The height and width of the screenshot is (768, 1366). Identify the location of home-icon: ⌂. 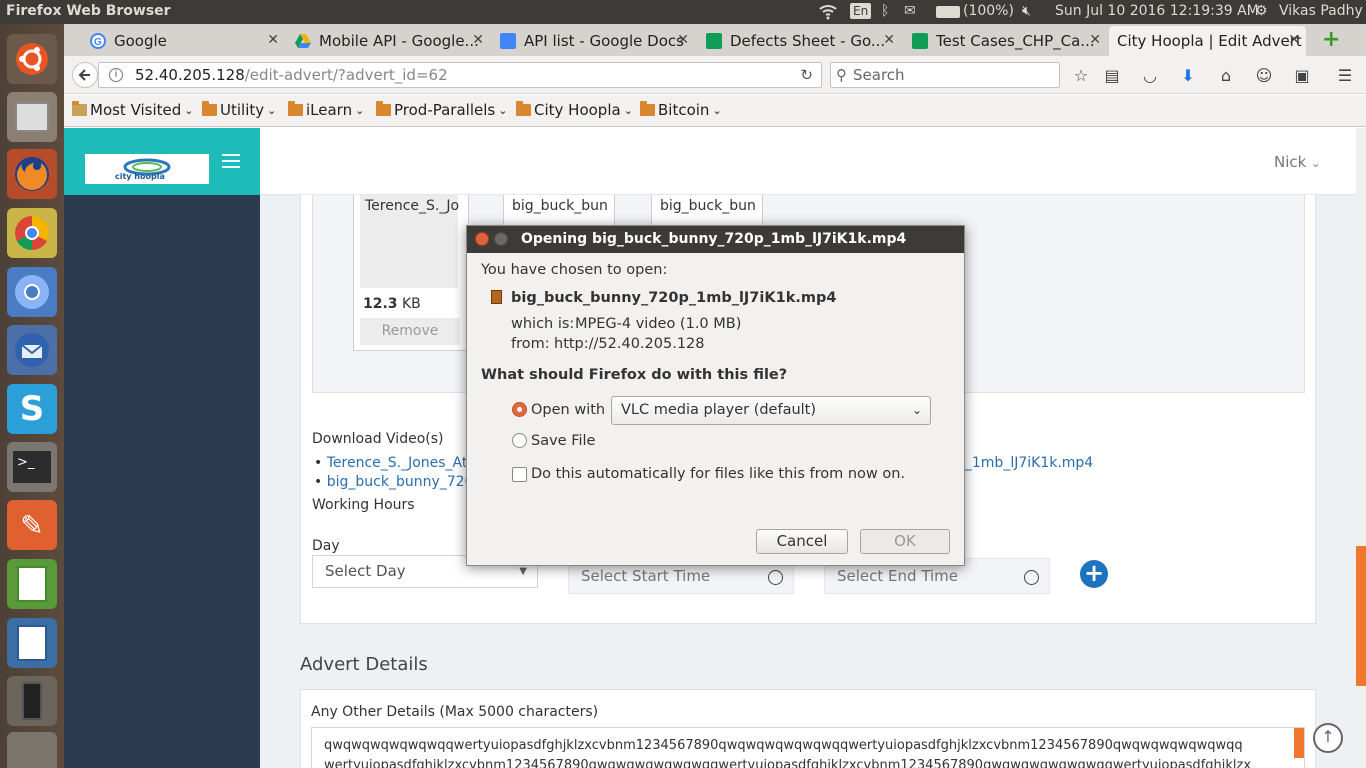
(1226, 75).